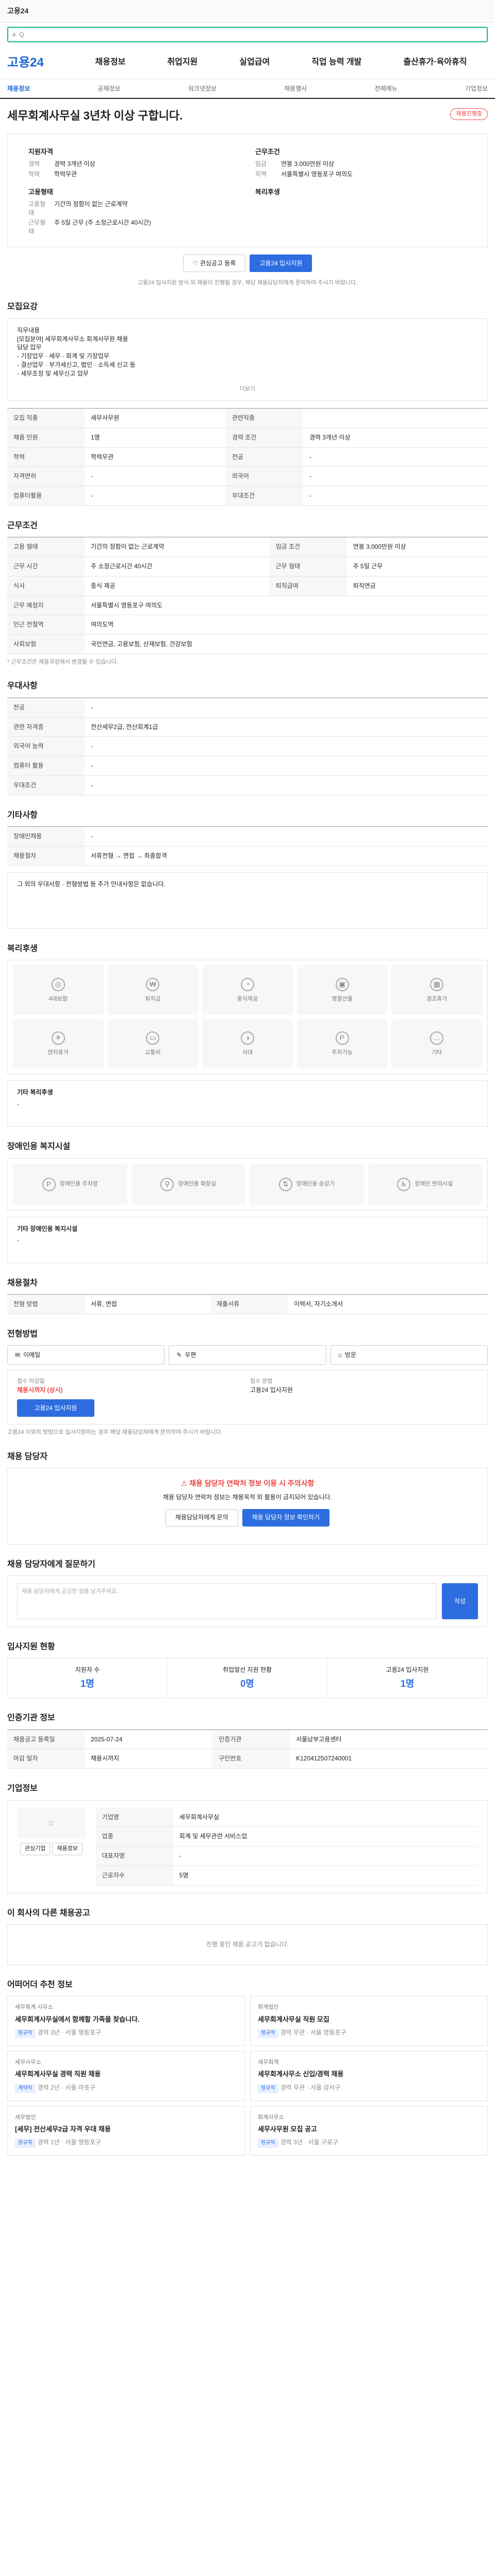  I want to click on search-input: ⌕ Q, so click(247, 35).